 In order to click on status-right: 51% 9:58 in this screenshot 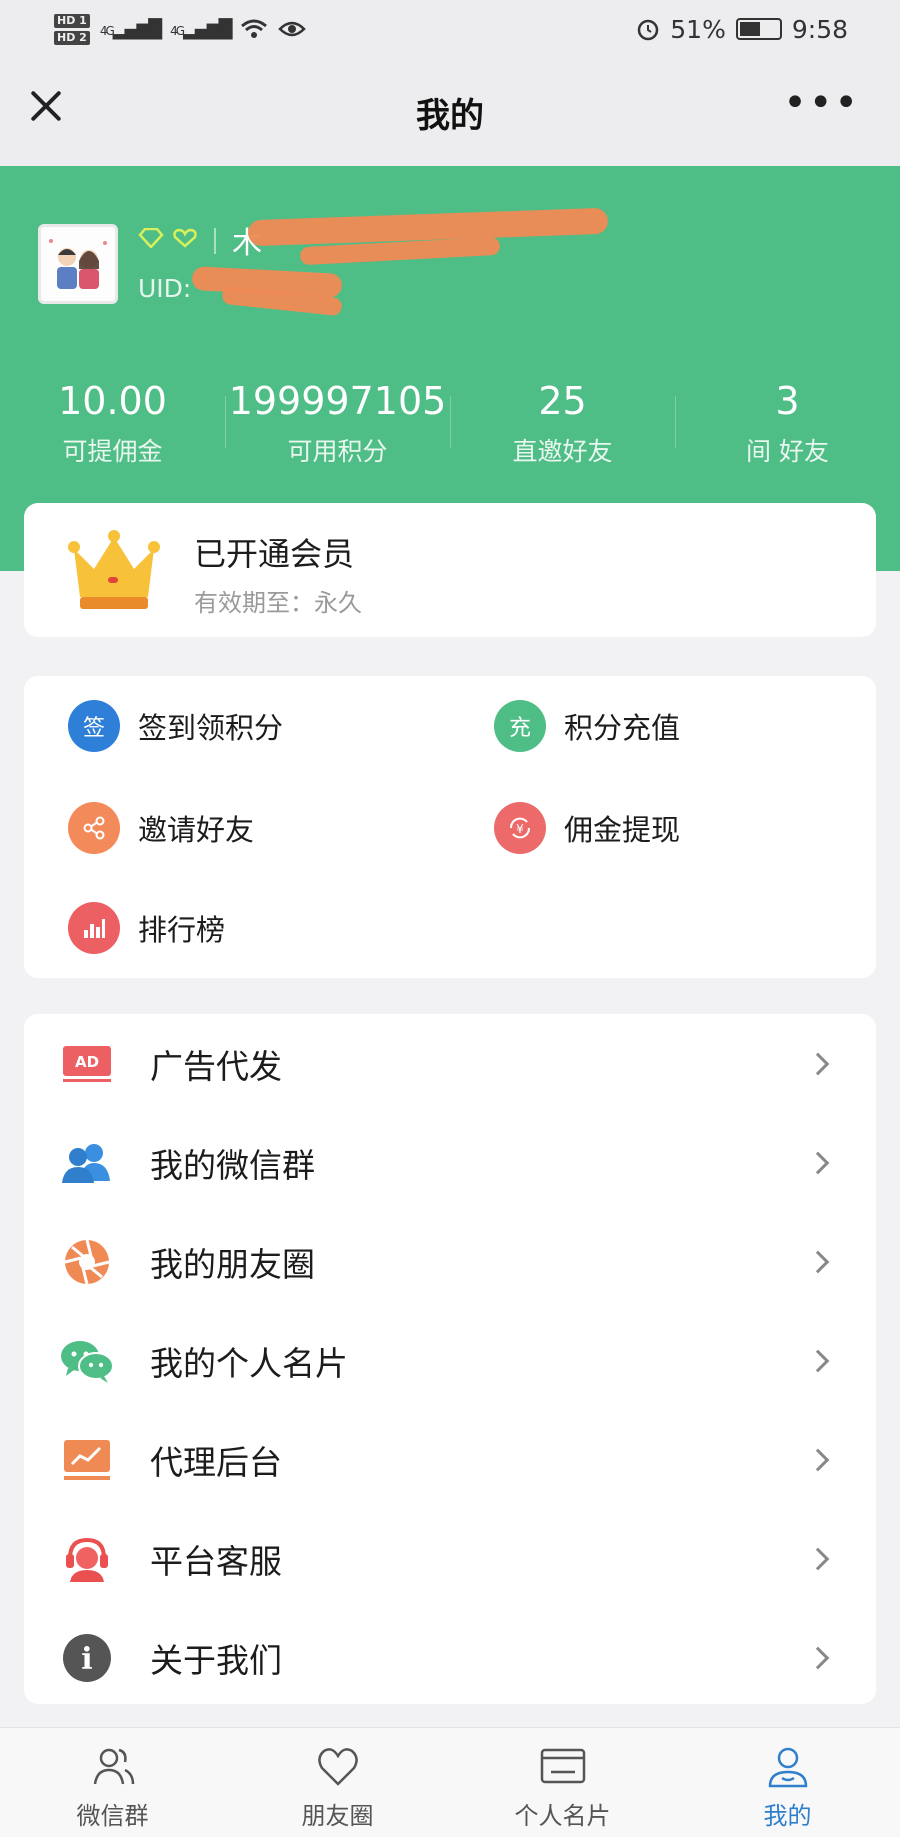, I will do `click(742, 29)`.